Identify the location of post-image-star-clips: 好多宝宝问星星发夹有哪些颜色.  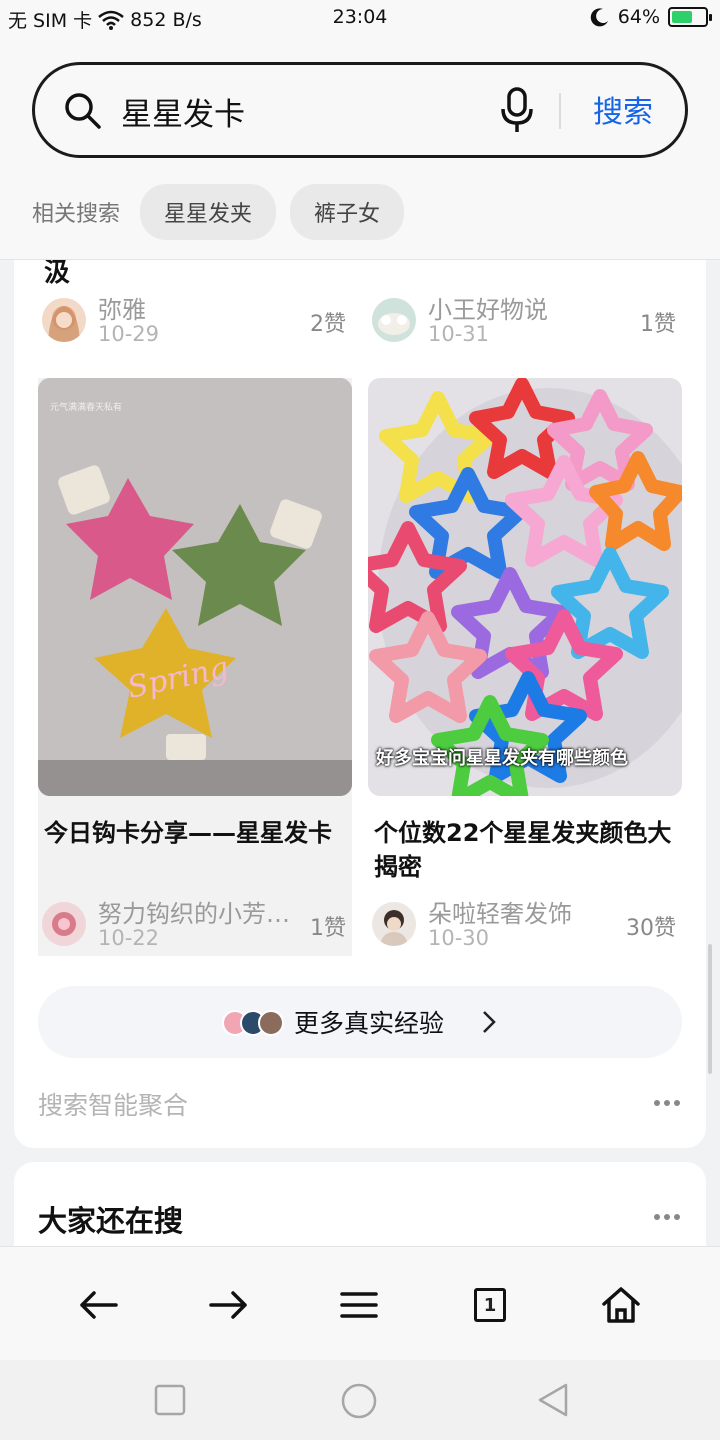
(525, 587).